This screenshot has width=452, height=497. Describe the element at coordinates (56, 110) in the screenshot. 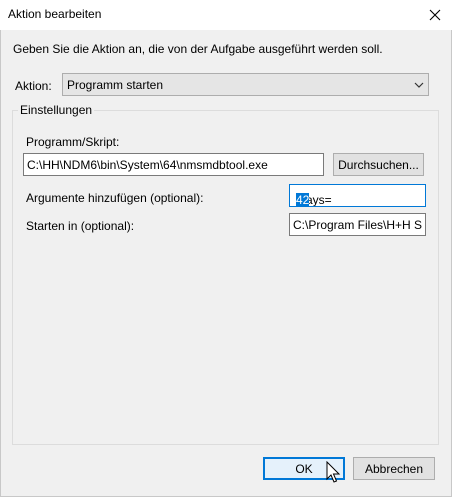

I see `settings-group-title: Einstellungen` at that location.